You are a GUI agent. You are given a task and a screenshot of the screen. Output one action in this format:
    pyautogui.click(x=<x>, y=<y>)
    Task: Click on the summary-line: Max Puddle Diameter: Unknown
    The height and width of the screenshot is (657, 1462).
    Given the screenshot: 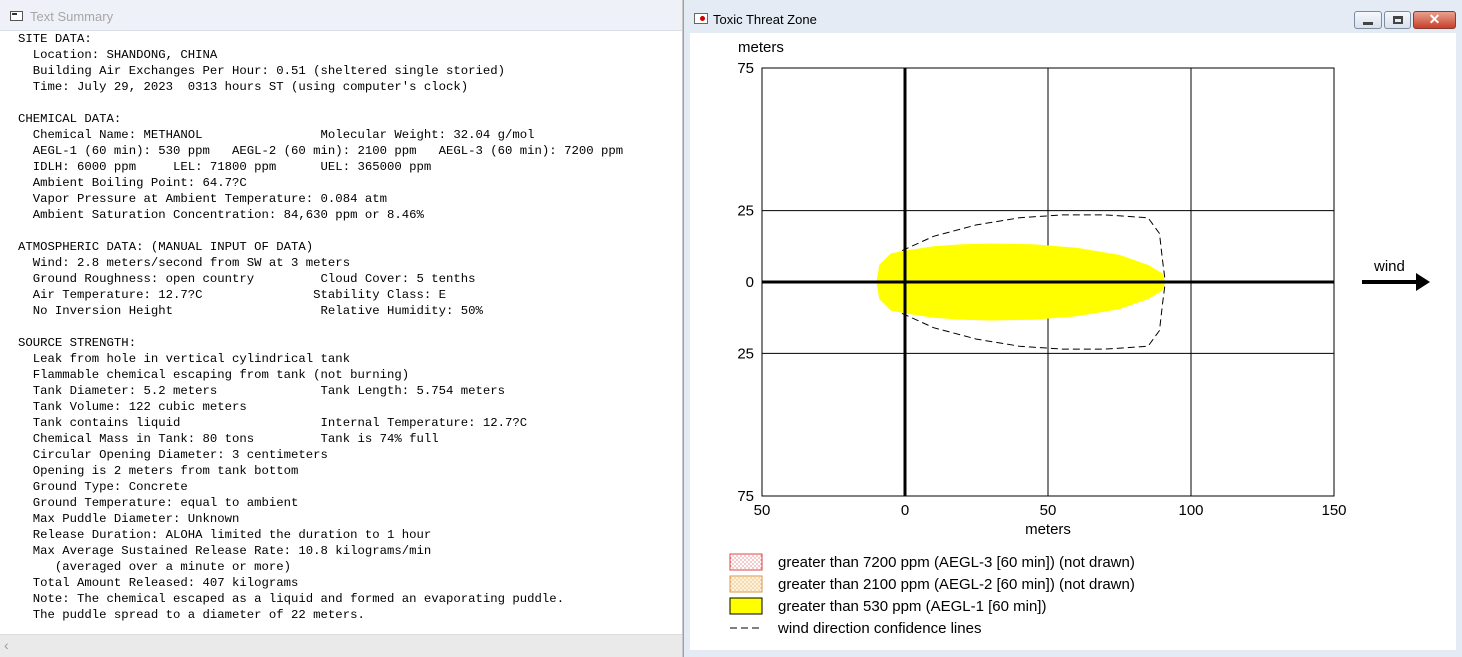 What is the action you would take?
    pyautogui.click(x=136, y=519)
    